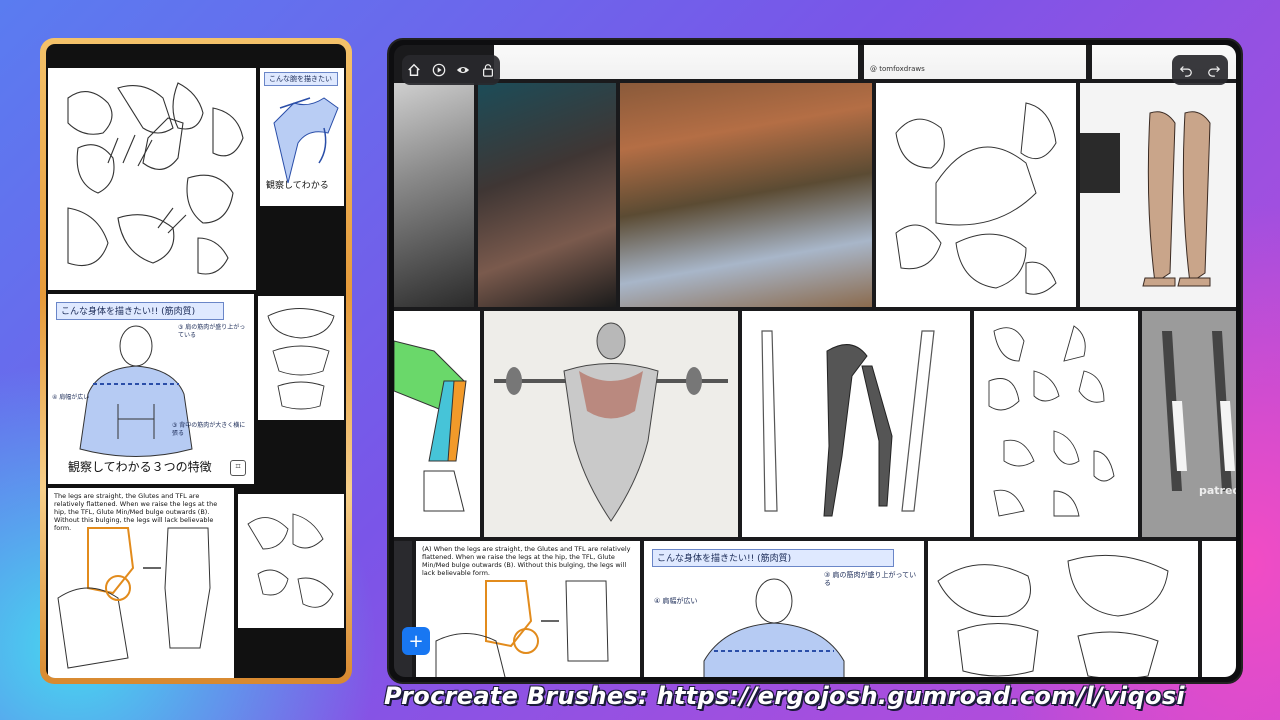 The width and height of the screenshot is (1280, 720). What do you see at coordinates (975, 62) in the screenshot?
I see `tomfox-tile: @ tomfoxdraws` at bounding box center [975, 62].